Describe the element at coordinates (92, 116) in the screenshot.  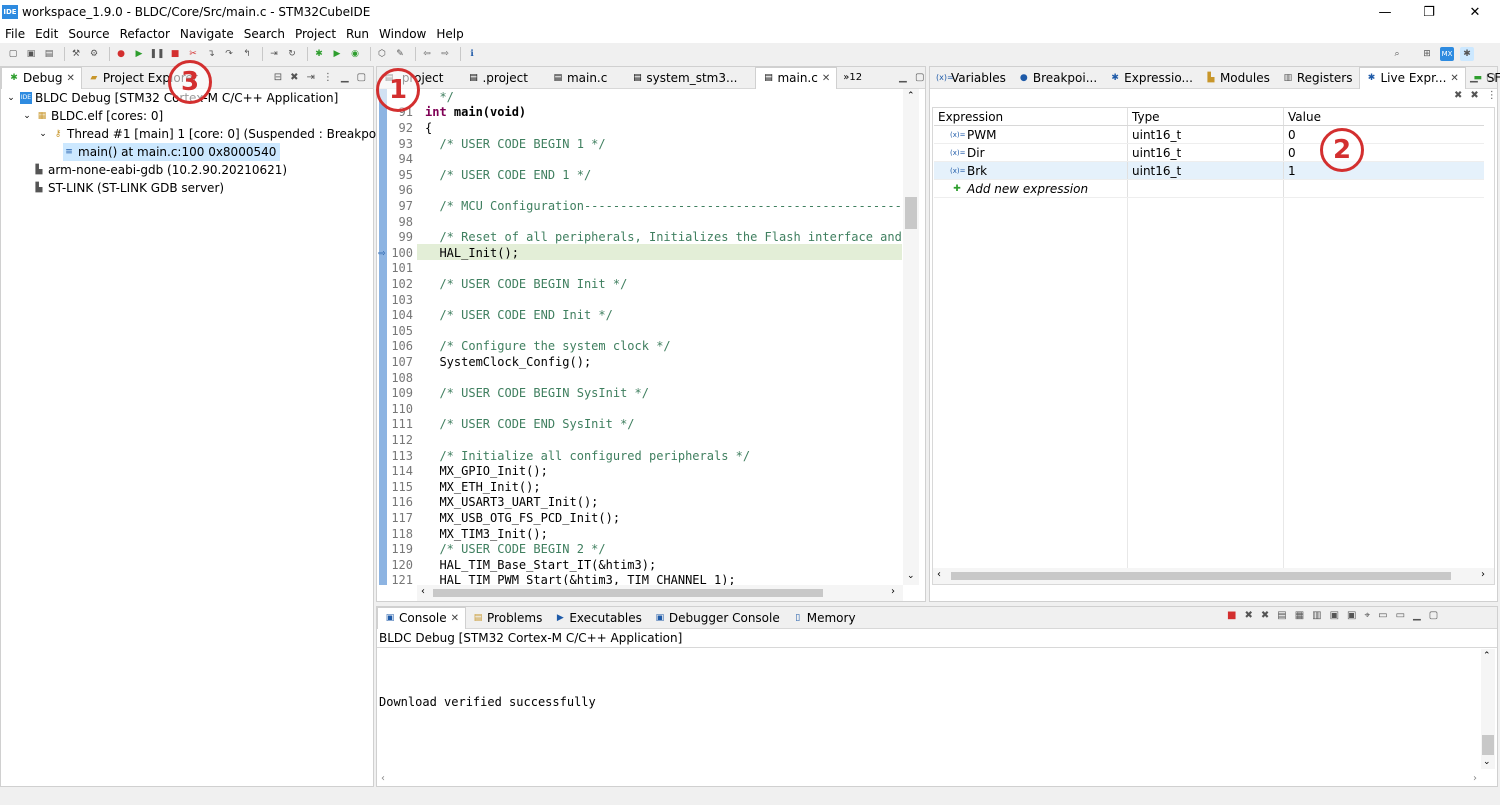
I see `tree-item-elf: ⌄ ▦ BLDC.elf [cores: 0]` at that location.